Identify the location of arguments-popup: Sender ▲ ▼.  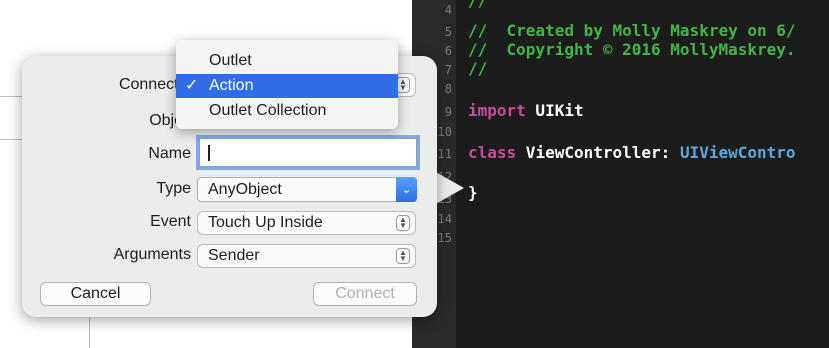
(306, 256).